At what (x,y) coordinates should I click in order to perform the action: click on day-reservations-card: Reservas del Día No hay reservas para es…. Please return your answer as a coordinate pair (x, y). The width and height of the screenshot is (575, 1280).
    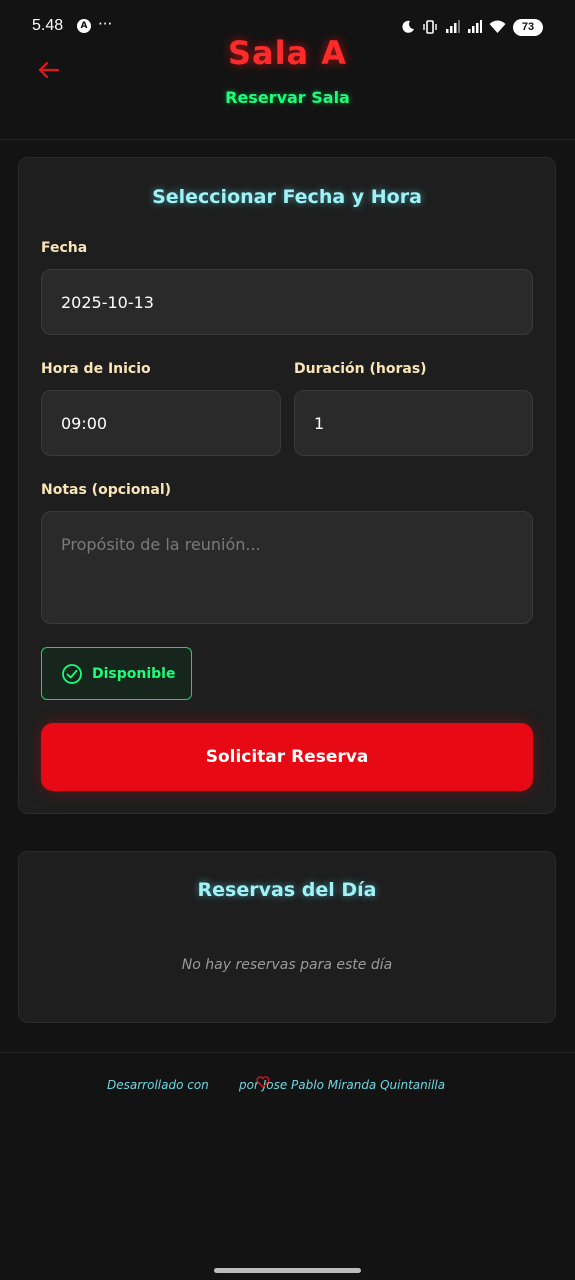
    Looking at the image, I should click on (287, 937).